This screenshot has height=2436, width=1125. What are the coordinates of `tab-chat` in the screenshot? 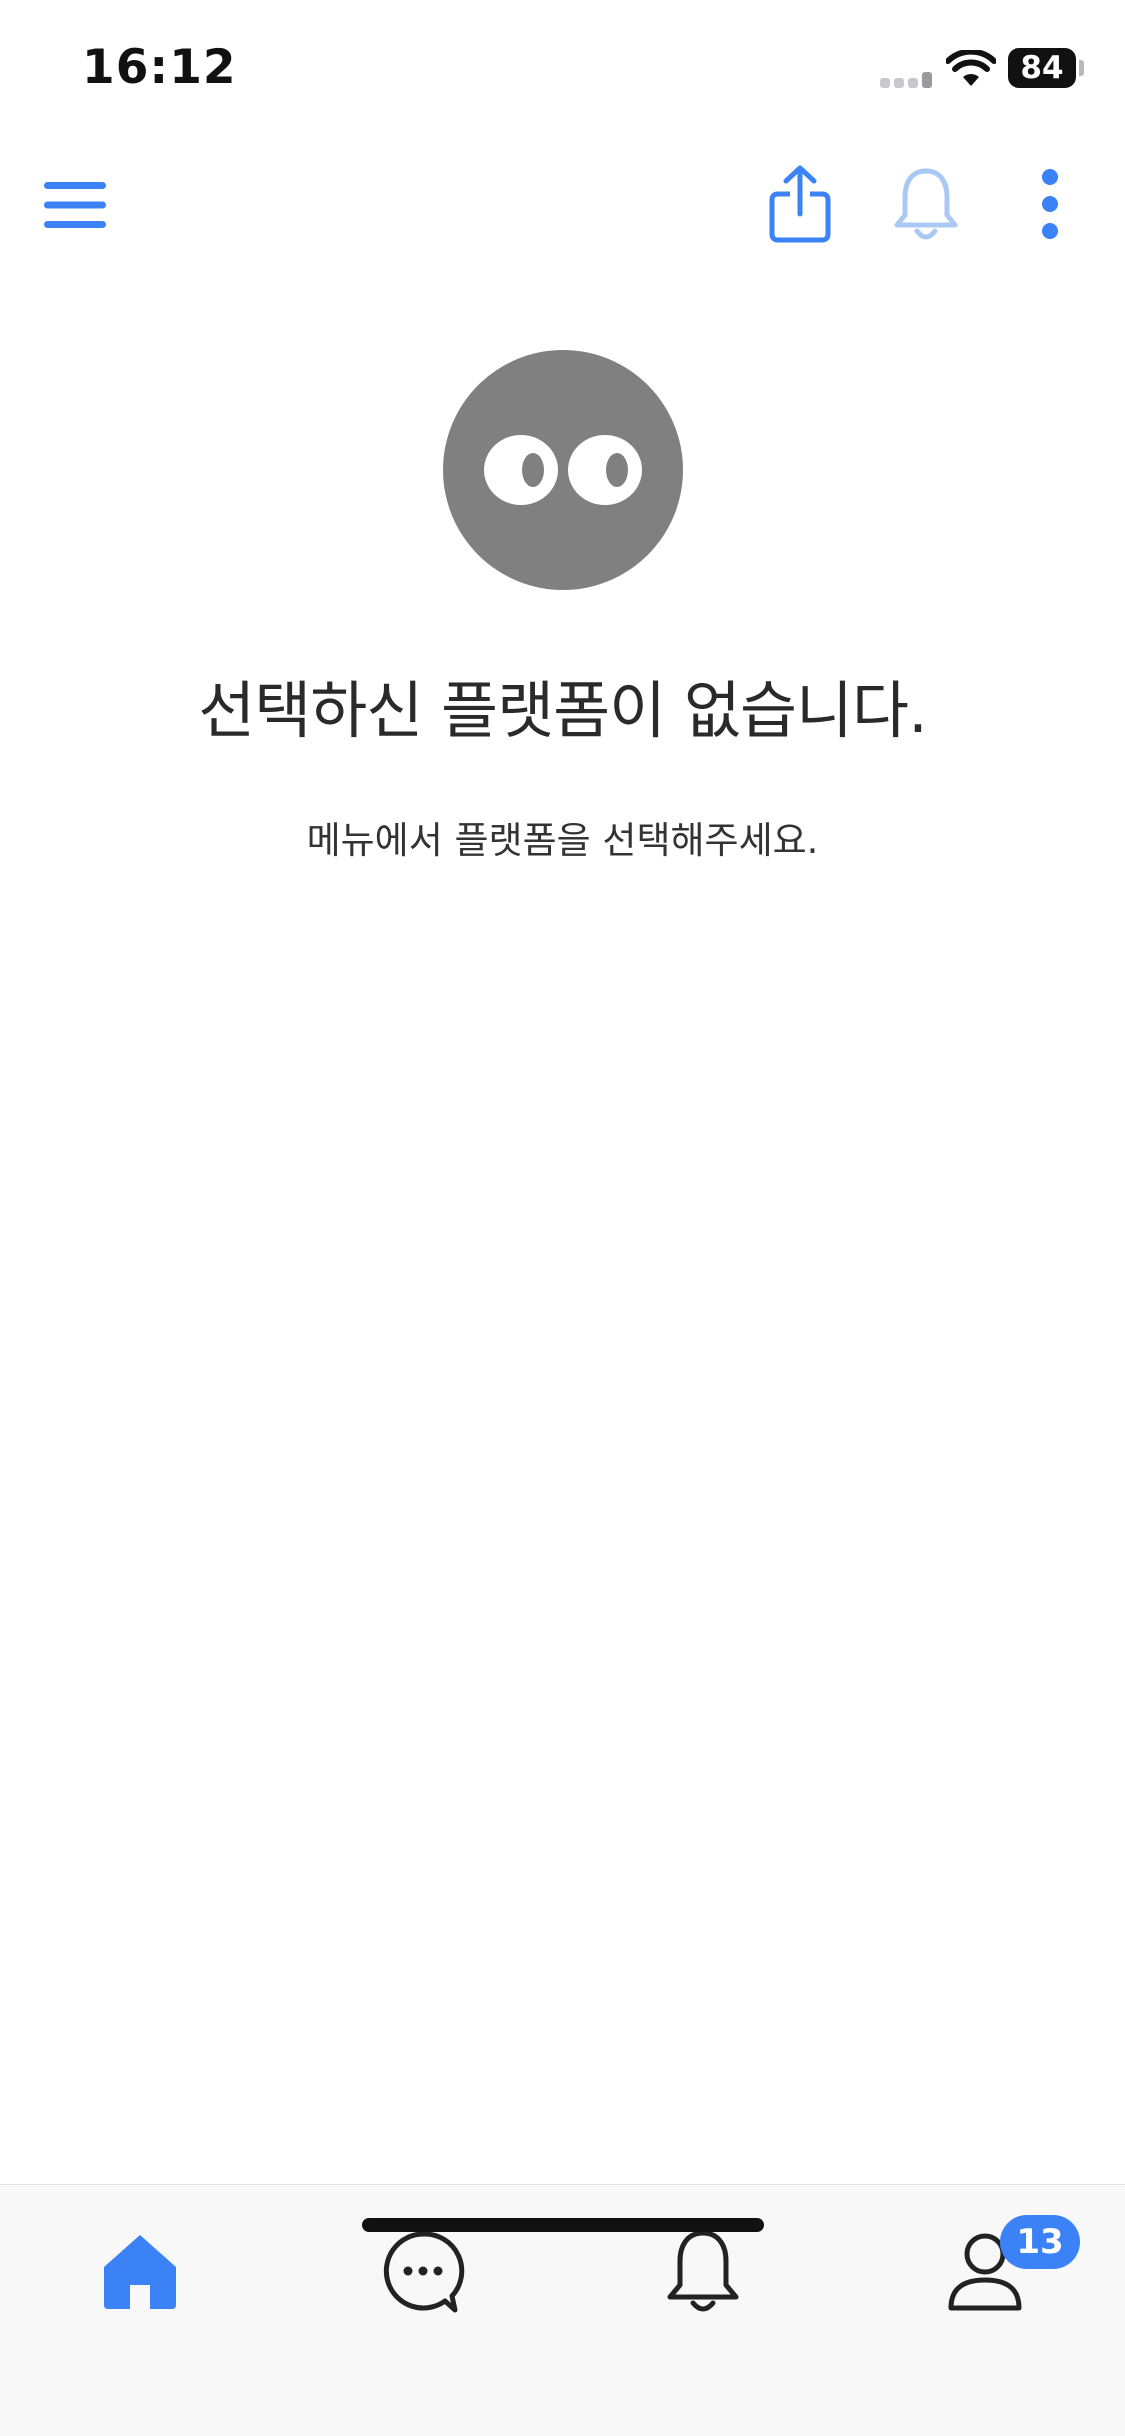 It's located at (423, 2272).